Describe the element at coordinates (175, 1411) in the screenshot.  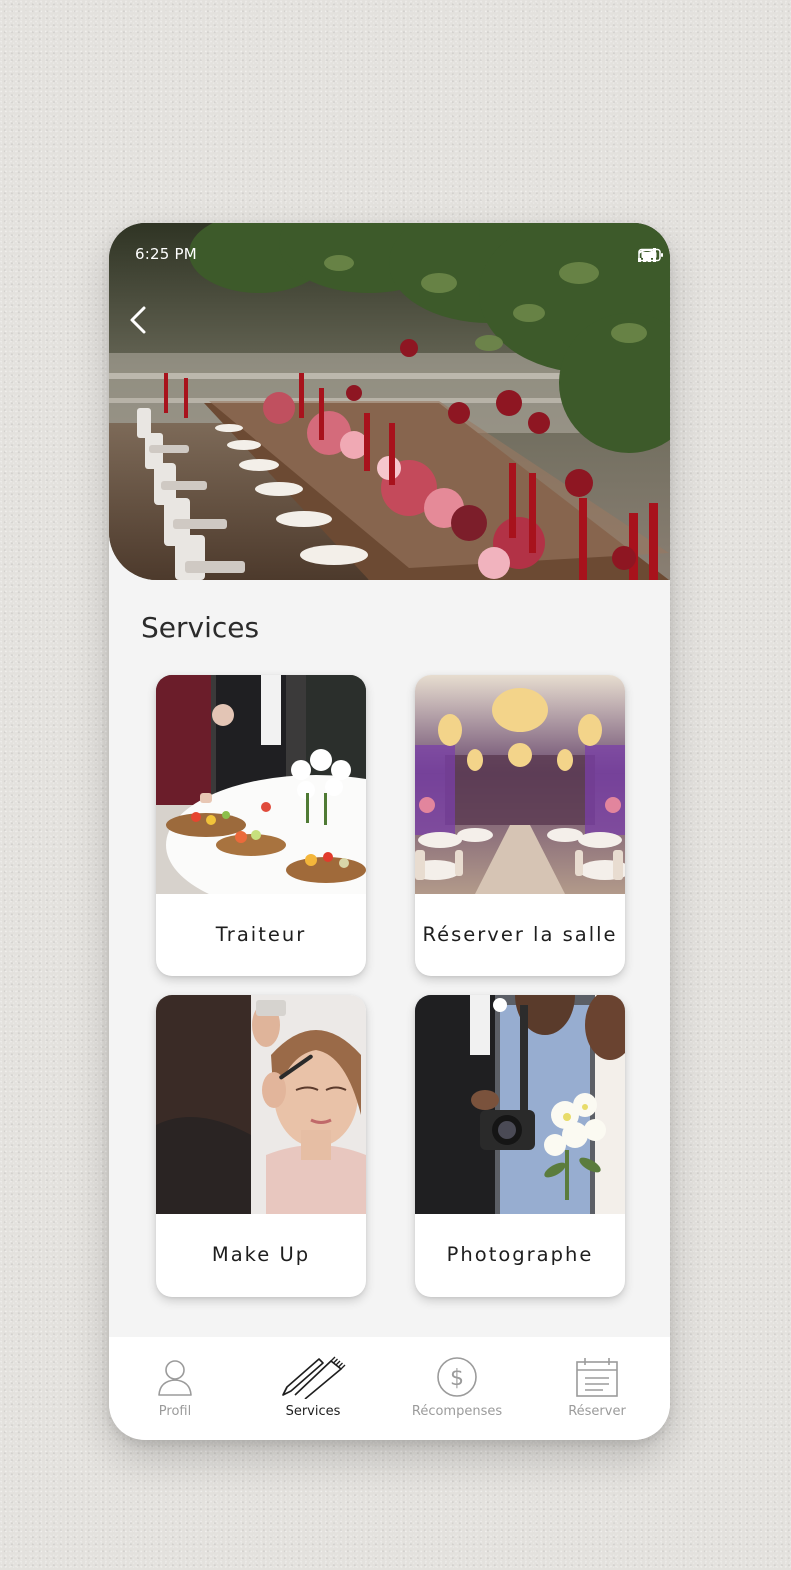
I see `nav-label-profil: Profil` at that location.